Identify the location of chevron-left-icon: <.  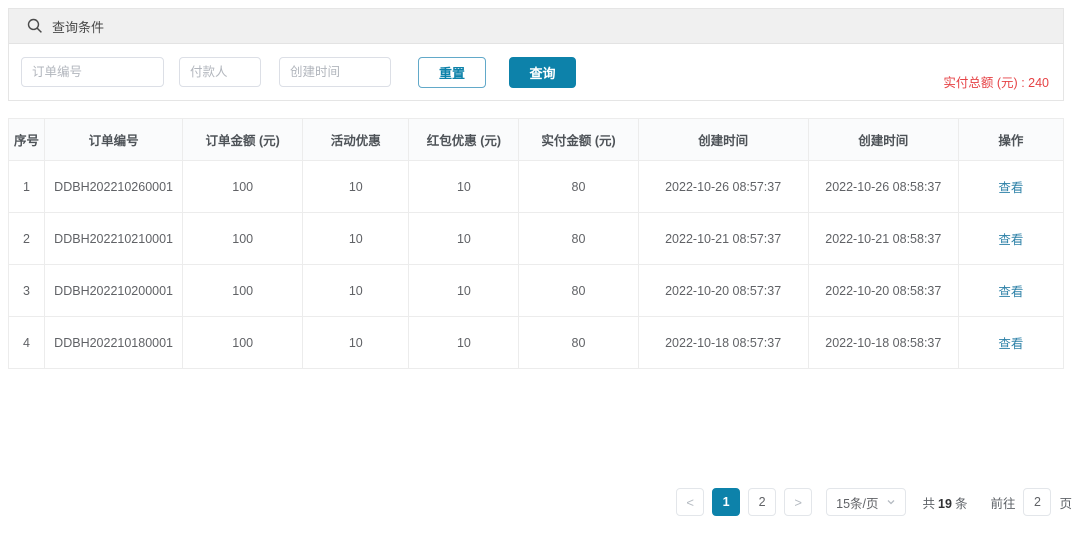
(690, 502).